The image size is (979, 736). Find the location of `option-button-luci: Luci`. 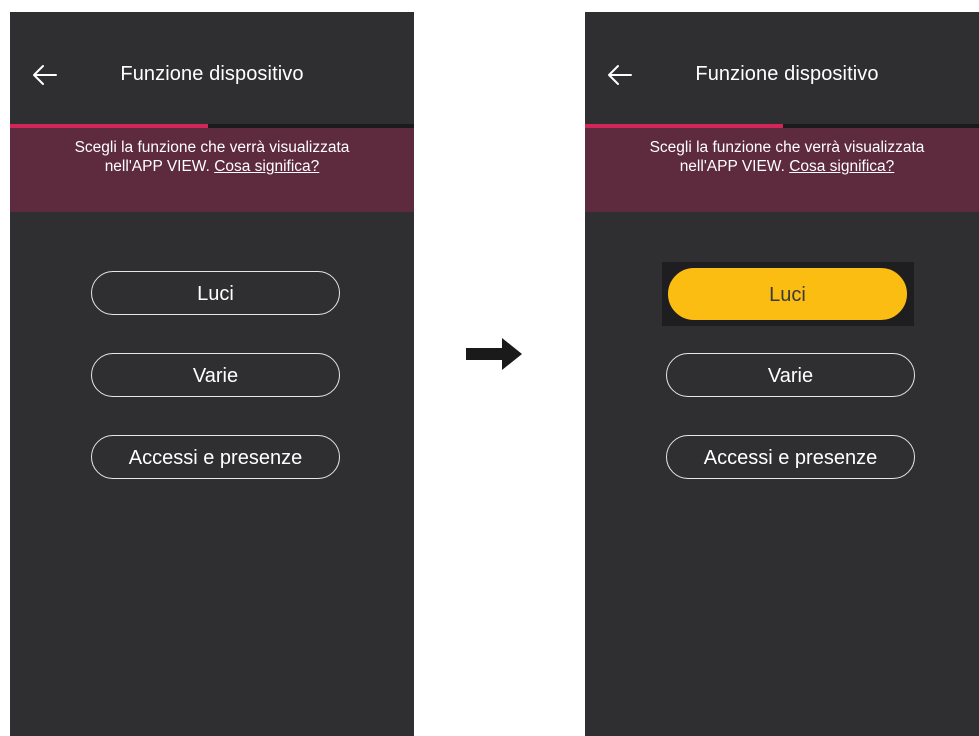

option-button-luci: Luci is located at coordinates (215, 293).